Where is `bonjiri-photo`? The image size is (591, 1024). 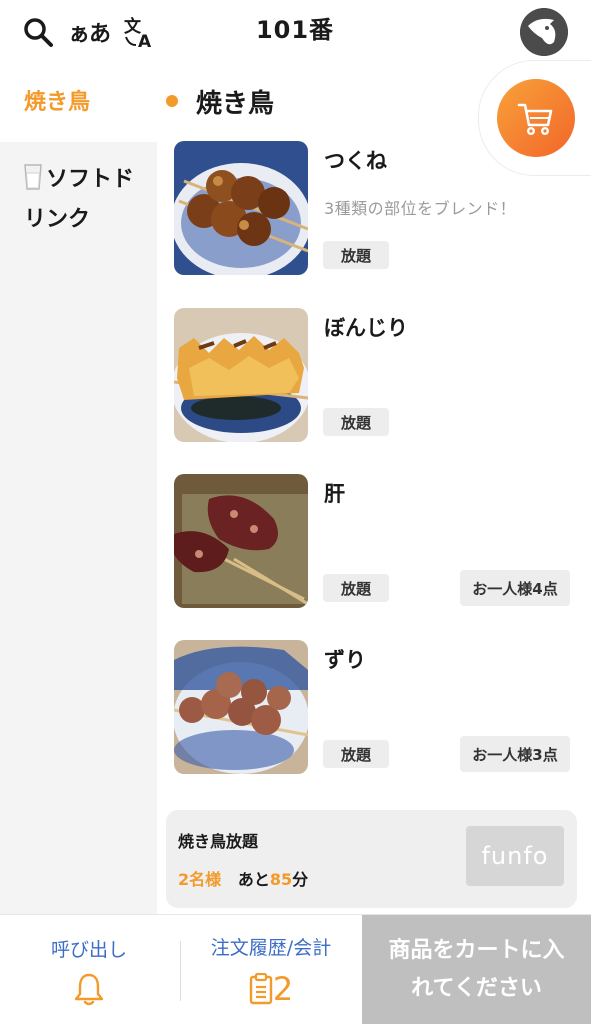 bonjiri-photo is located at coordinates (241, 375).